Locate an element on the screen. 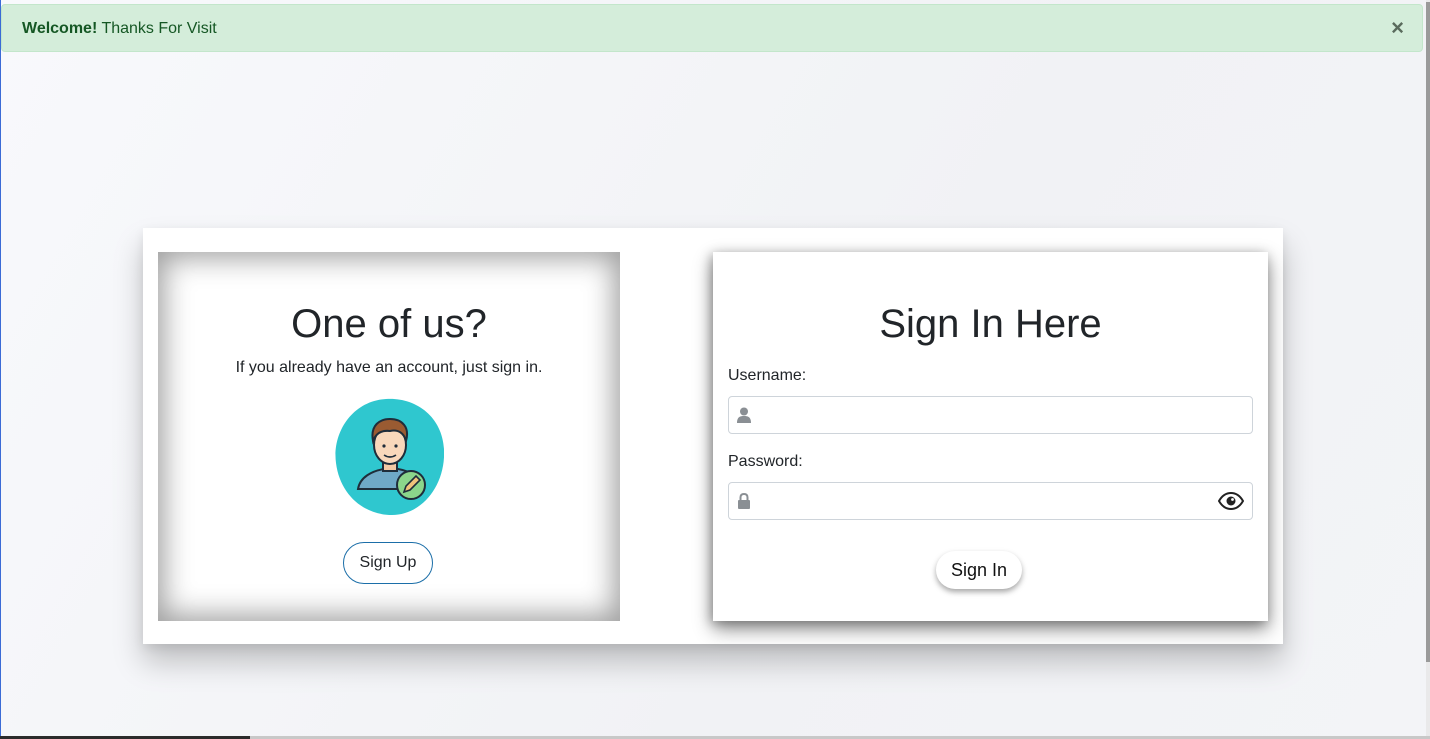 This screenshot has height=739, width=1430. password-field is located at coordinates (990, 501).